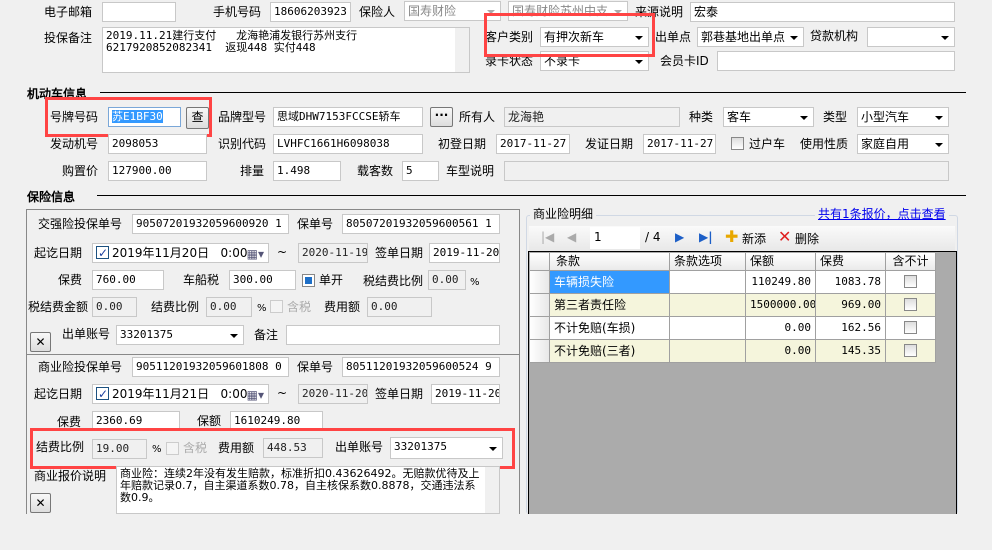 Image resolution: width=992 pixels, height=550 pixels. Describe the element at coordinates (781, 282) in the screenshot. I see `coverage-cell: 110249.80` at that location.